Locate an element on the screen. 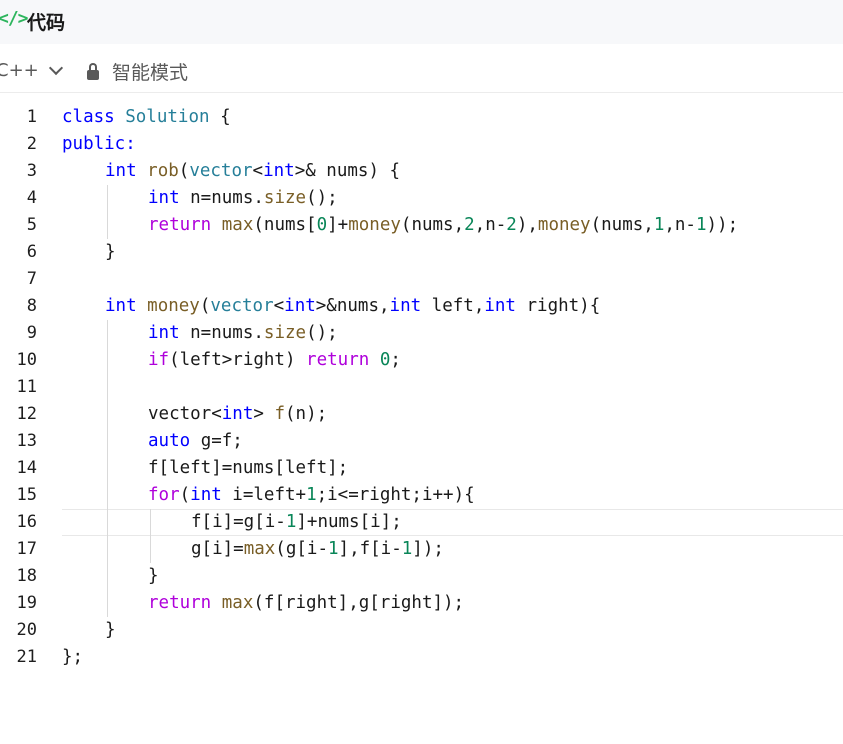 The image size is (843, 744). code-panel-header: </> 代码 is located at coordinates (421, 22).